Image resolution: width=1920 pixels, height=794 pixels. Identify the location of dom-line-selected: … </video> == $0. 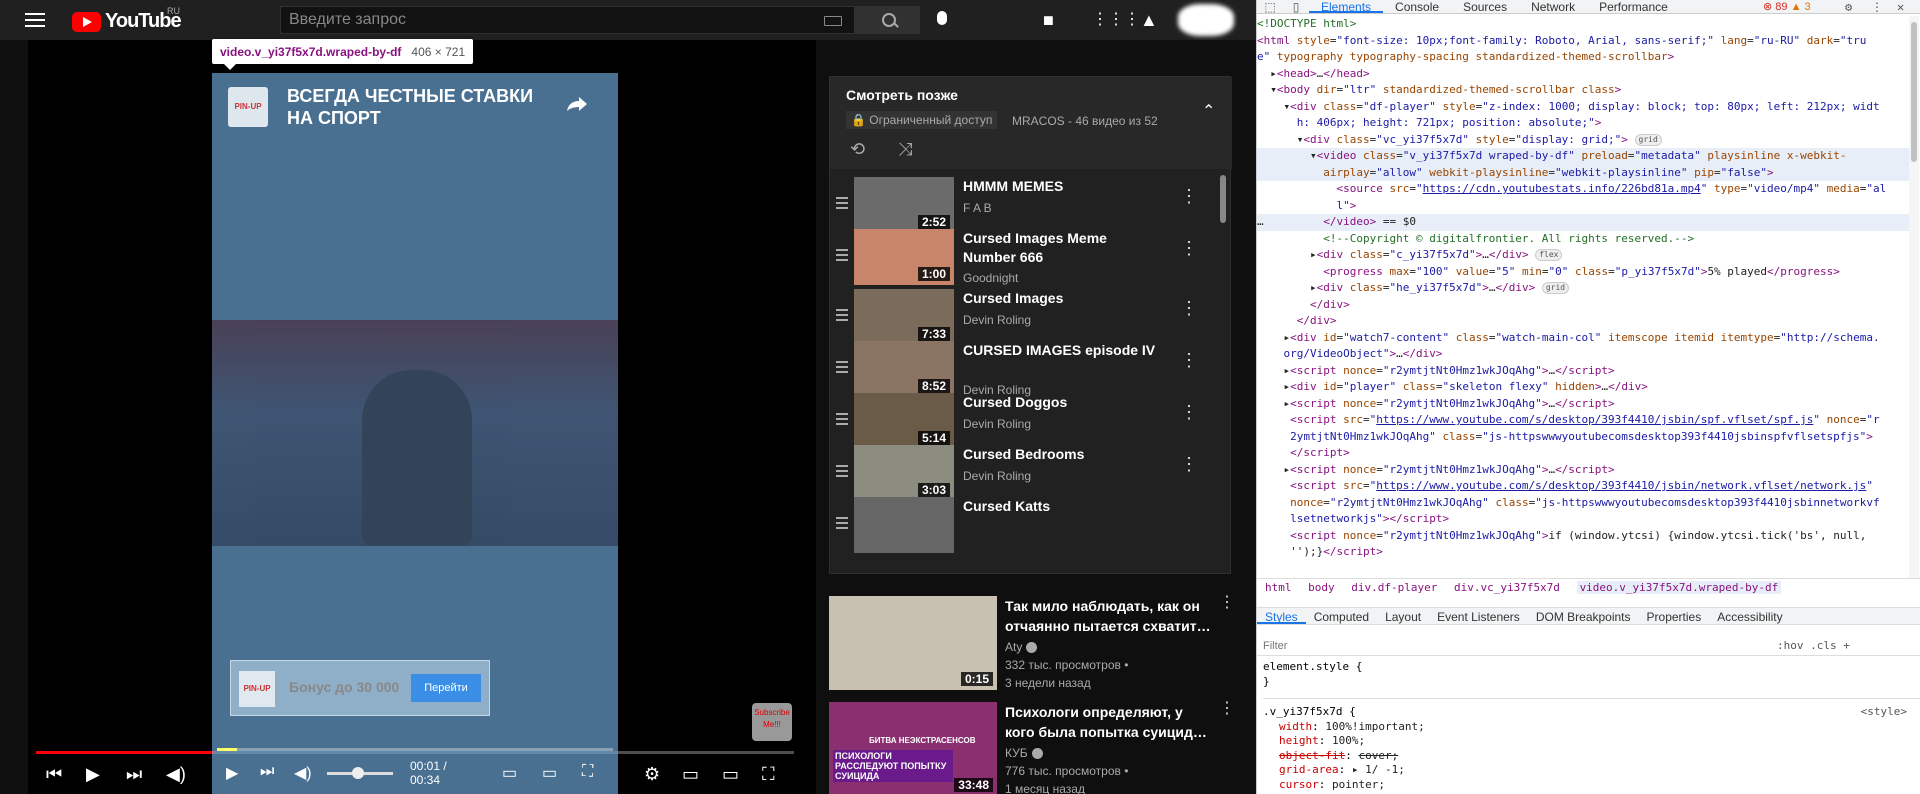
(1583, 222).